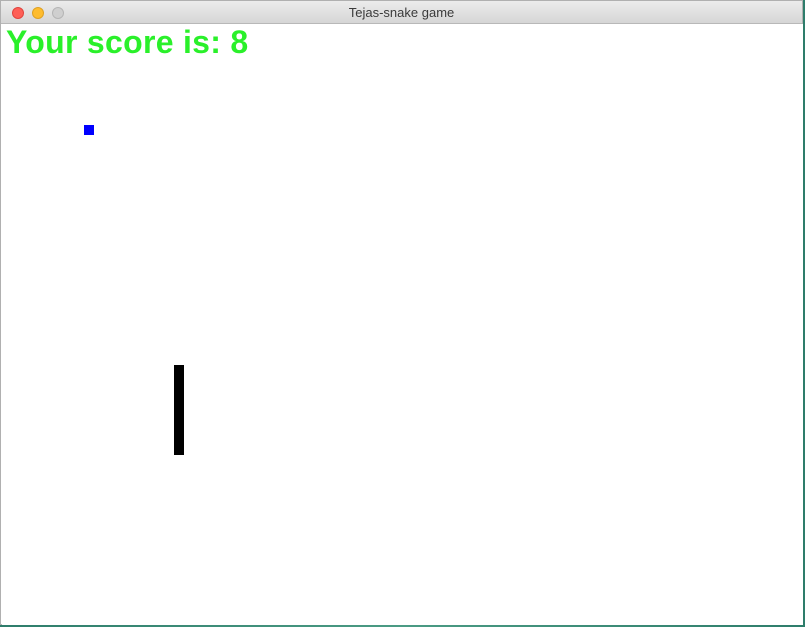 The height and width of the screenshot is (627, 805). I want to click on window-title: Tejas-snake game, so click(401, 12).